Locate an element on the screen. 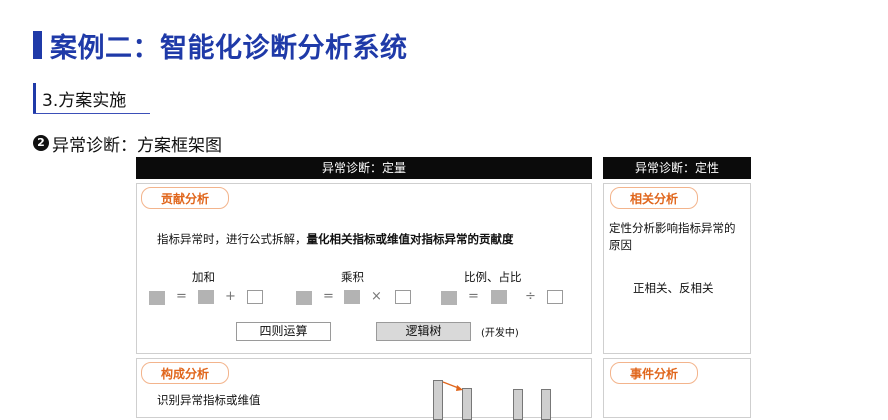 The image size is (888, 420). arithmetic-button: 四则运算 is located at coordinates (283, 331).